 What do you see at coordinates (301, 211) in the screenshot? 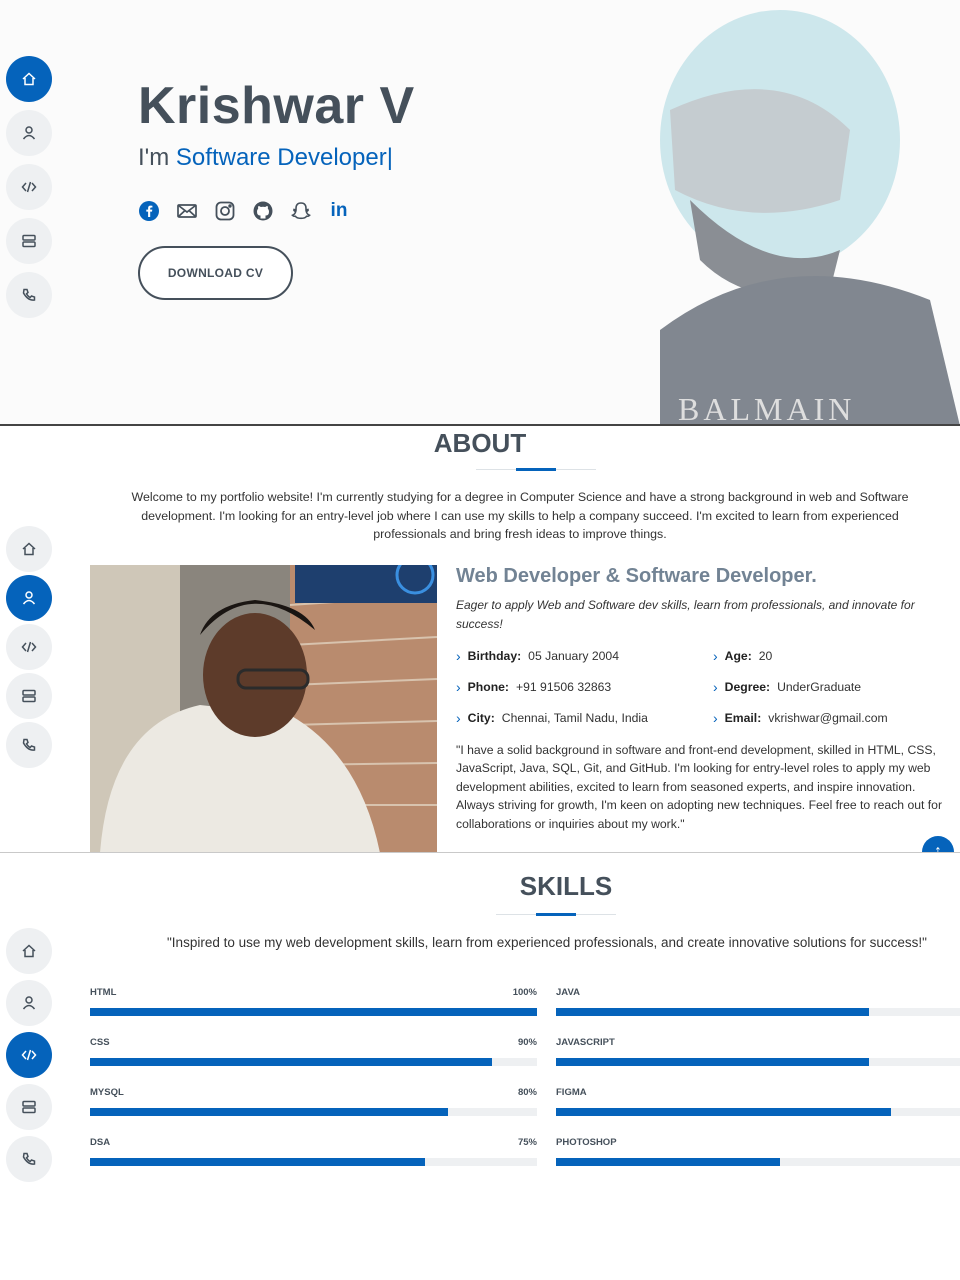
I see `snapchat-icon` at bounding box center [301, 211].